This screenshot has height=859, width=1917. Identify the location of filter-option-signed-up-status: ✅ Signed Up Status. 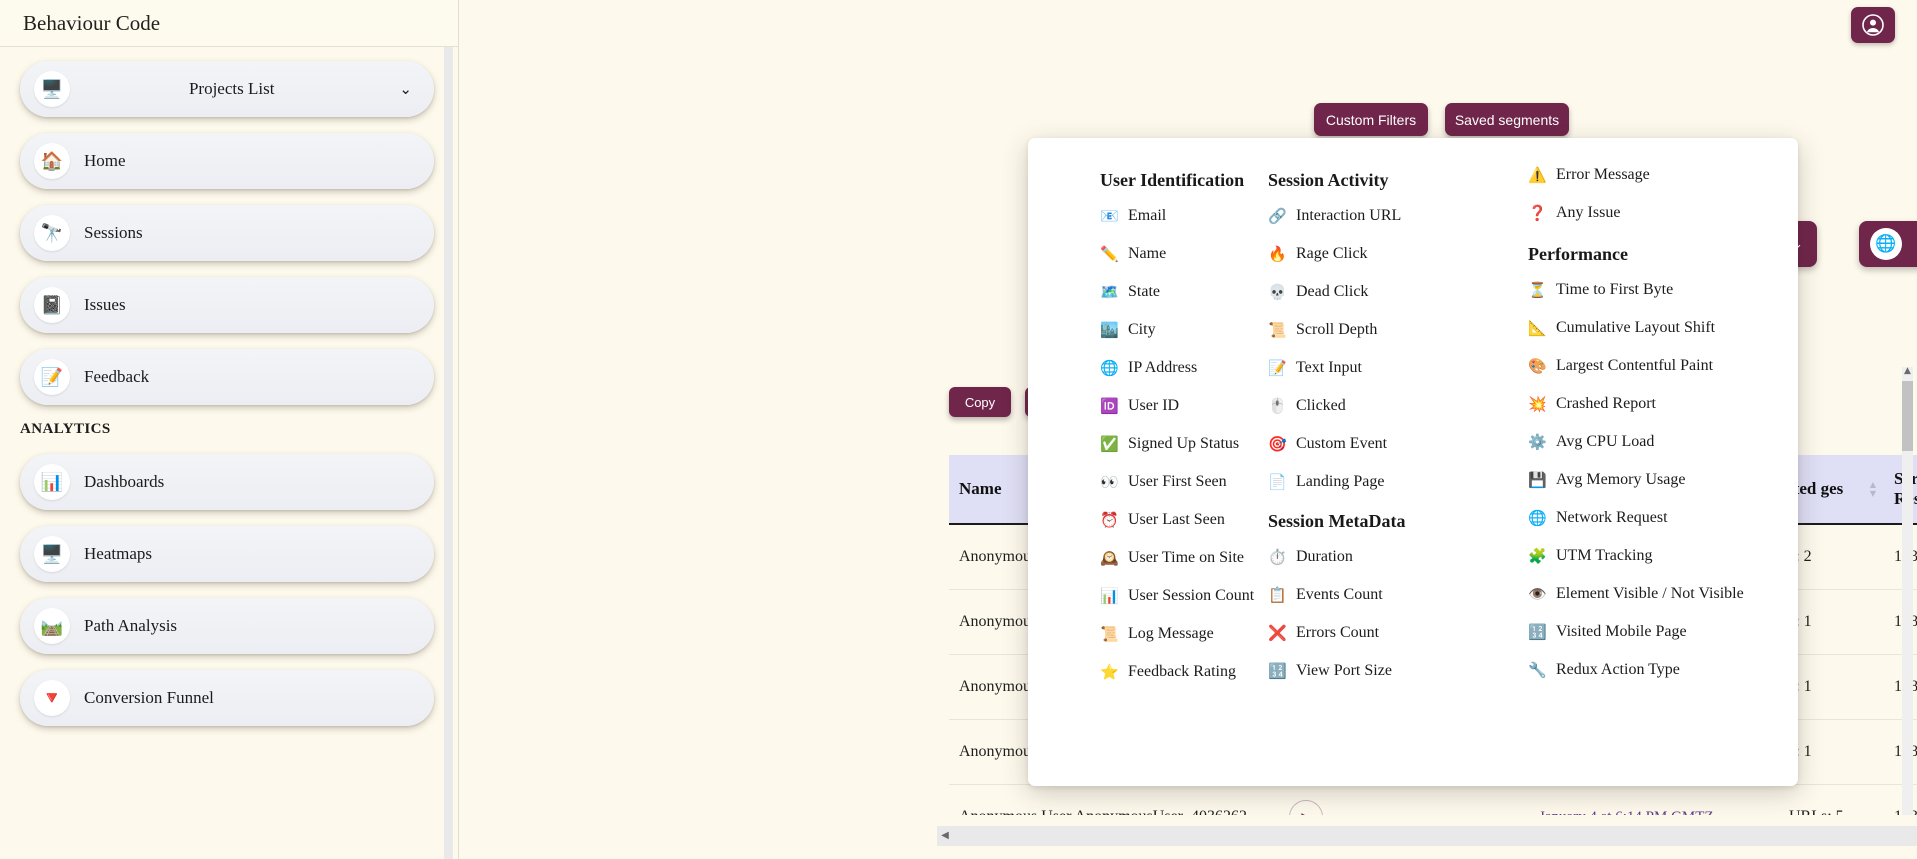
(1175, 444).